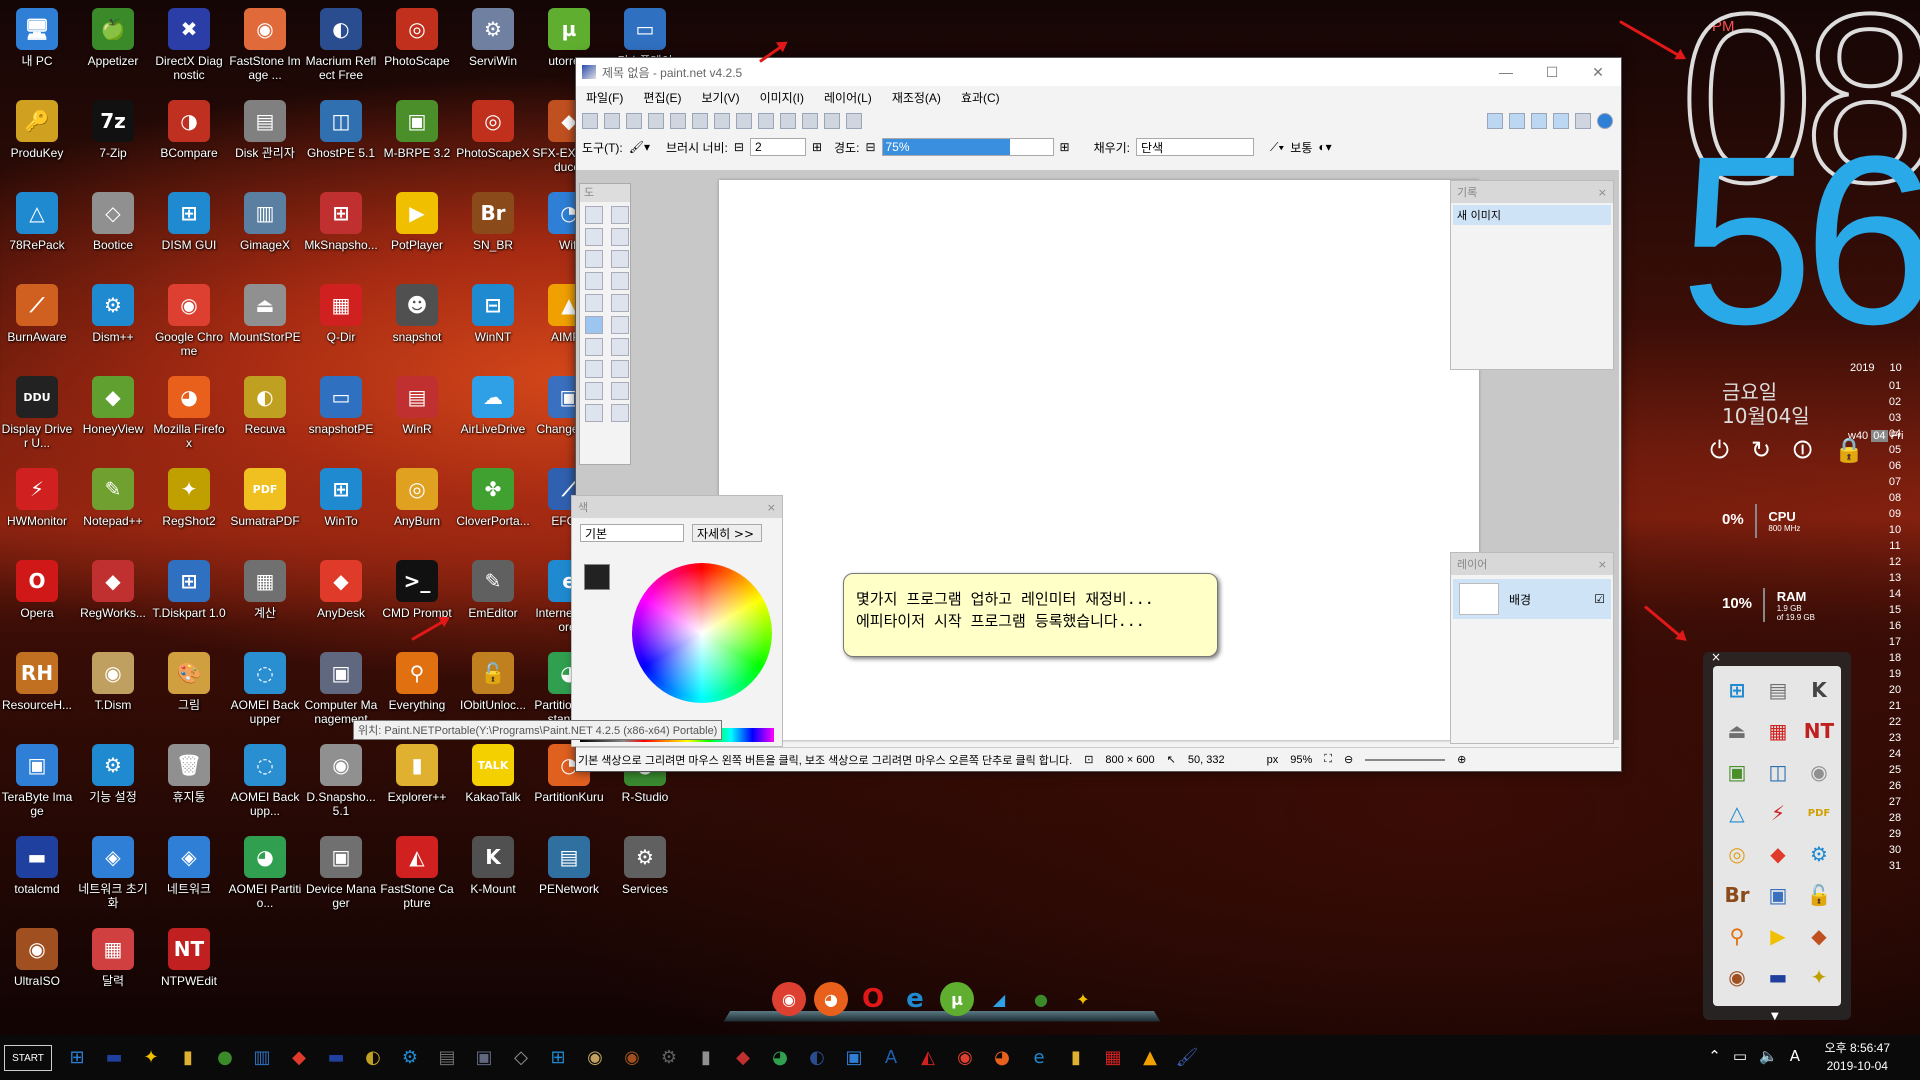 This screenshot has width=1920, height=1080. I want to click on desktop-icon: ☁ AirLiveDrive, so click(493, 414).